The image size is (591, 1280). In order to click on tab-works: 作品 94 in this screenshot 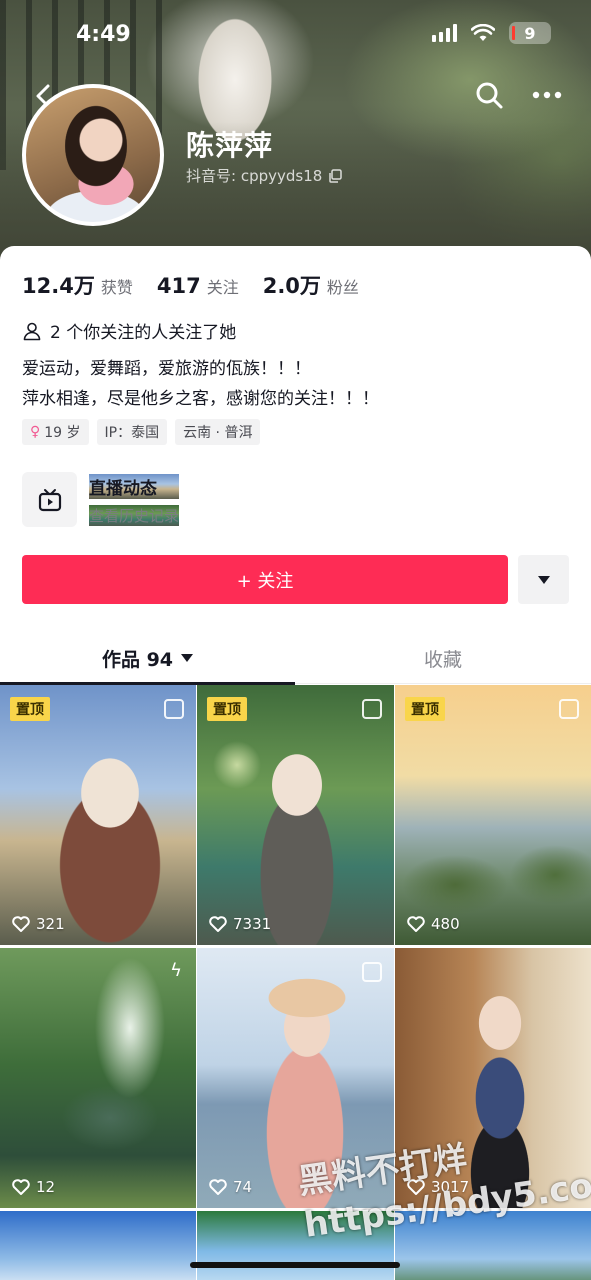, I will do `click(147, 658)`.